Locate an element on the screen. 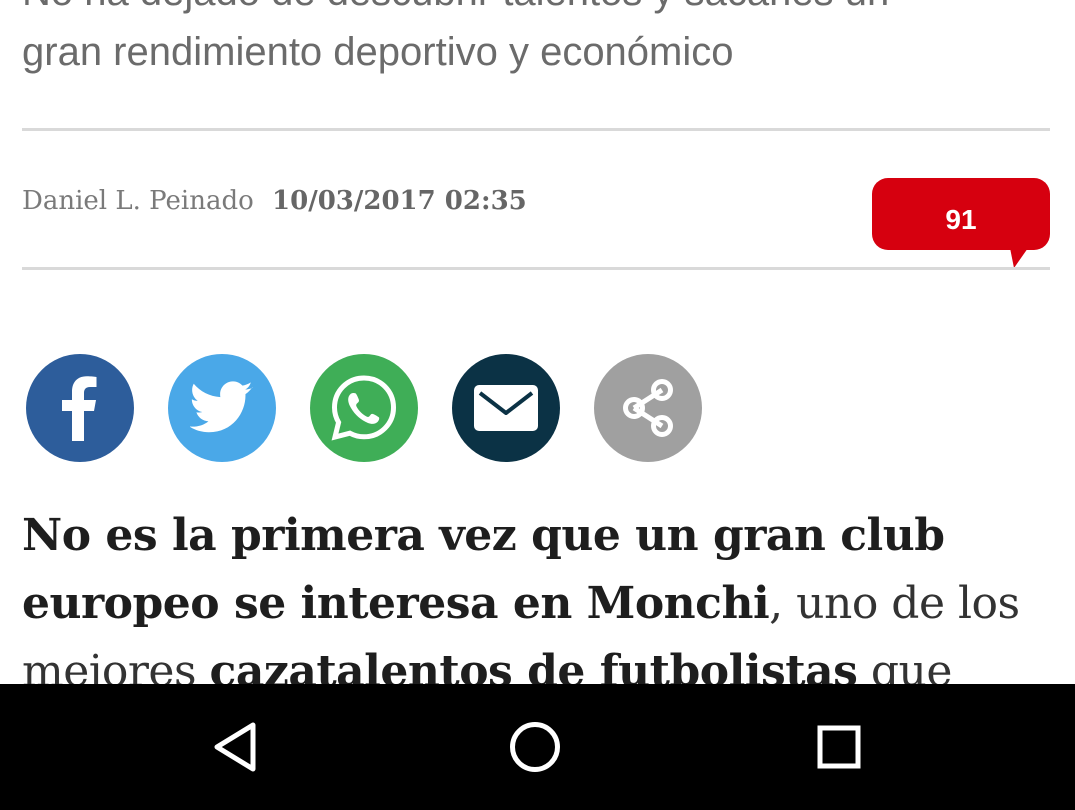  facebook-icon is located at coordinates (79, 408).